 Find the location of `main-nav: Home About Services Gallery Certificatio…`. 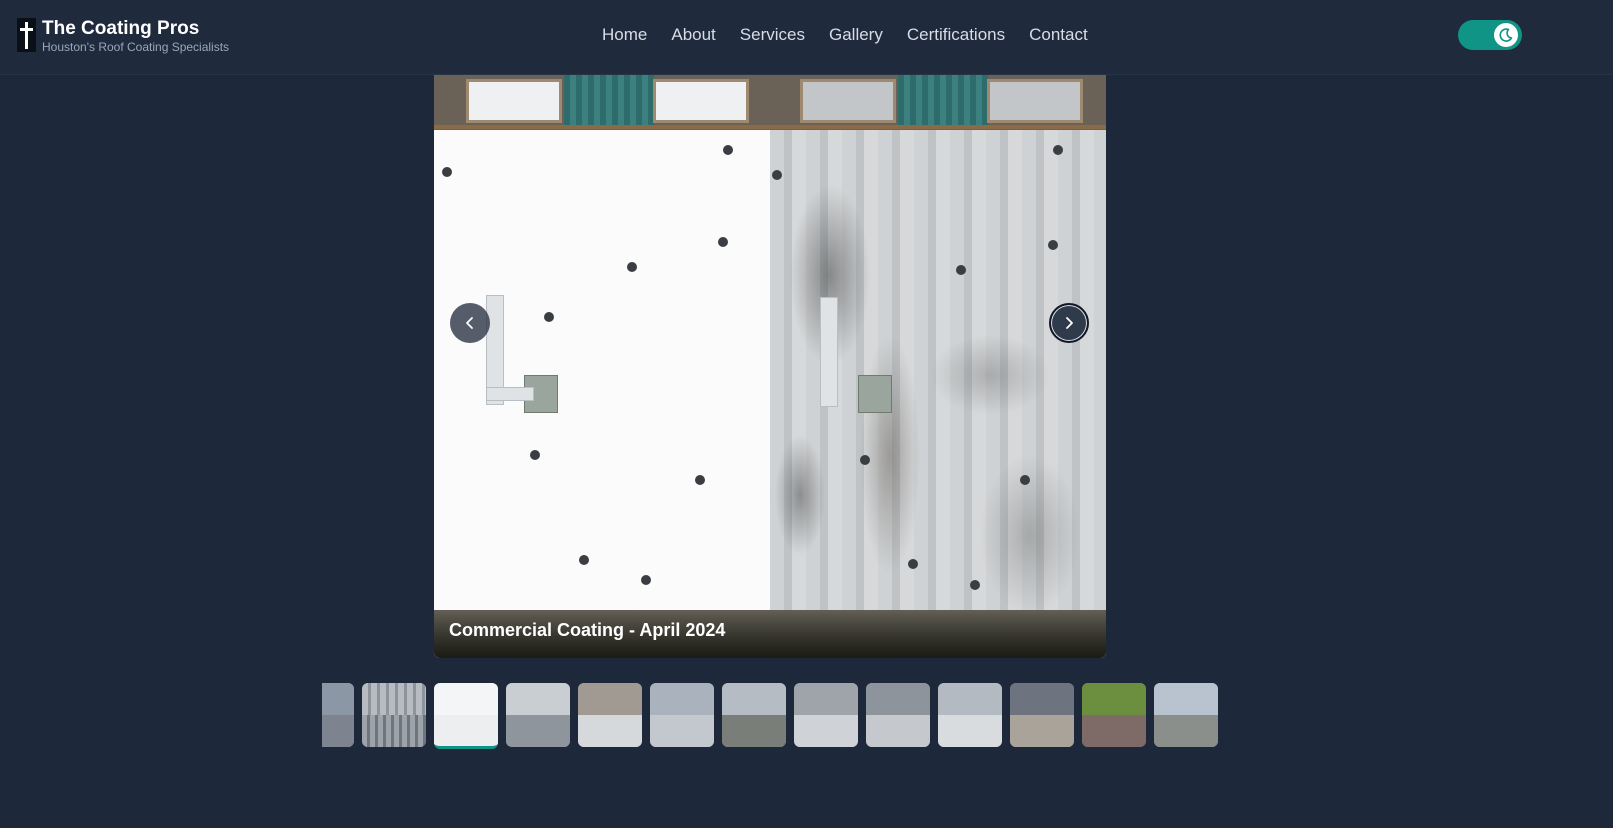

main-nav: Home About Services Gallery Certificatio… is located at coordinates (845, 35).